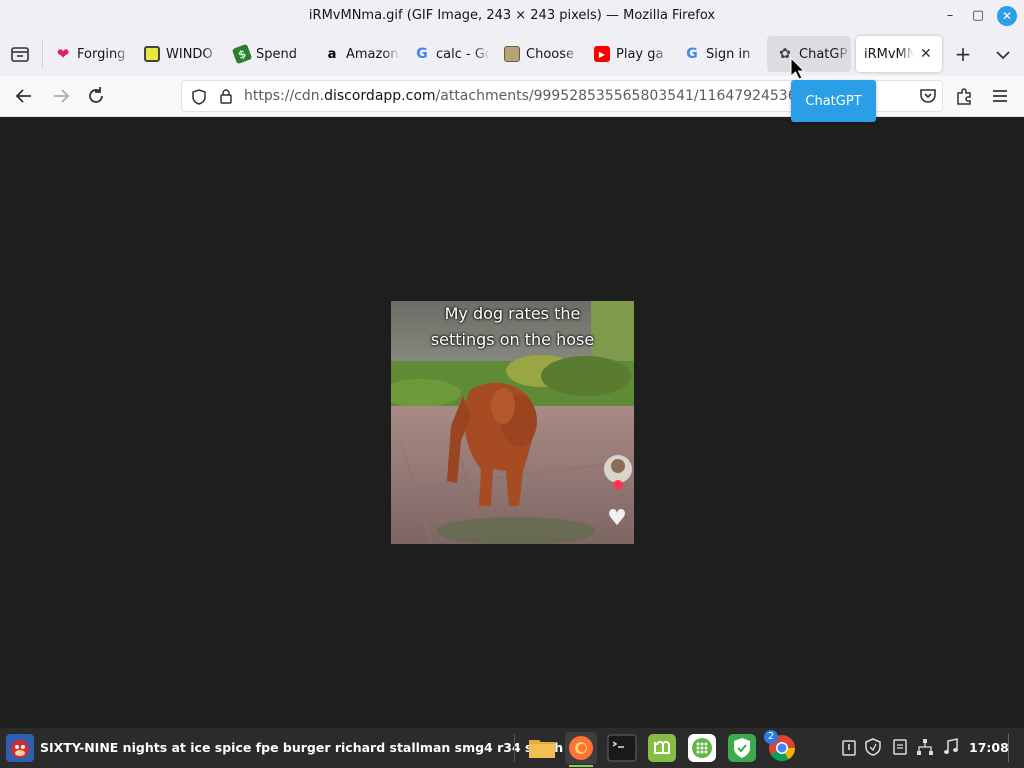 The image size is (1024, 768). Describe the element at coordinates (550, 54) in the screenshot. I see `tab-label: Choose` at that location.